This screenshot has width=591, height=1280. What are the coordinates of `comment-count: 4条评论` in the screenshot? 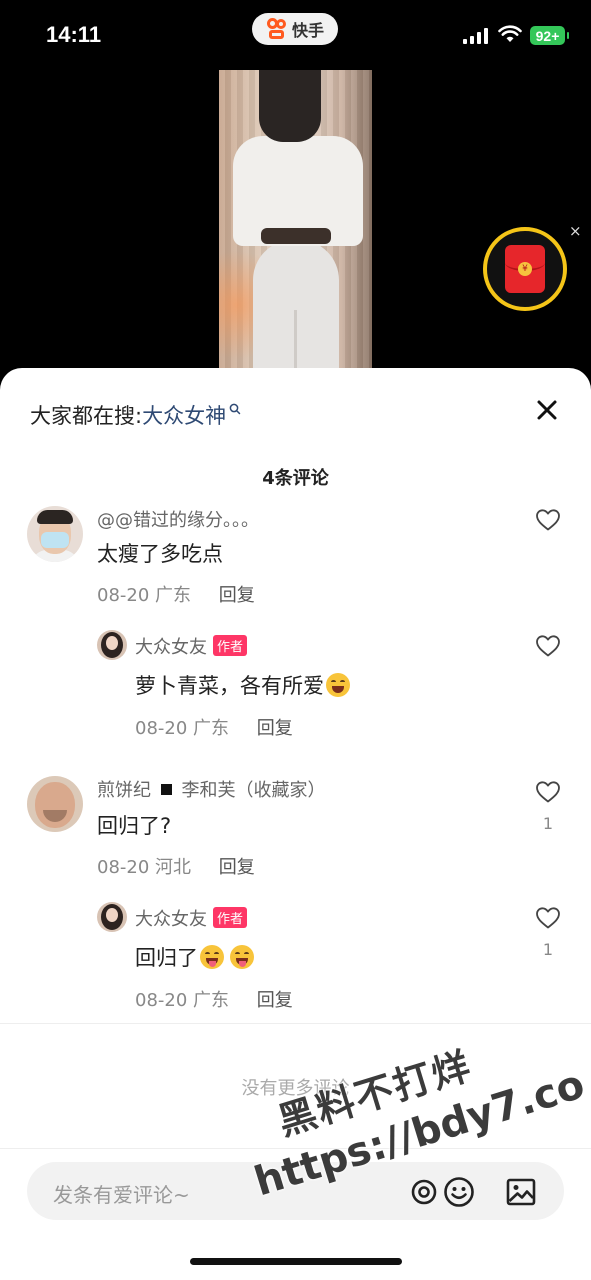 It's located at (295, 478).